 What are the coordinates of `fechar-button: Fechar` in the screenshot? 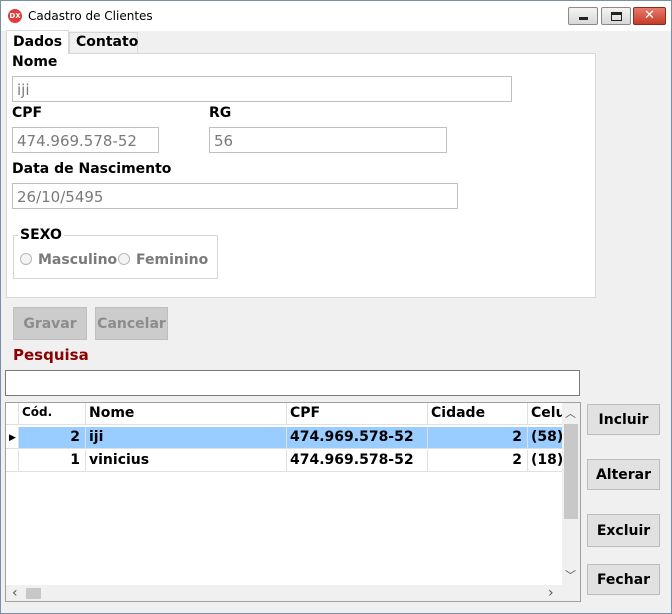 It's located at (623, 579).